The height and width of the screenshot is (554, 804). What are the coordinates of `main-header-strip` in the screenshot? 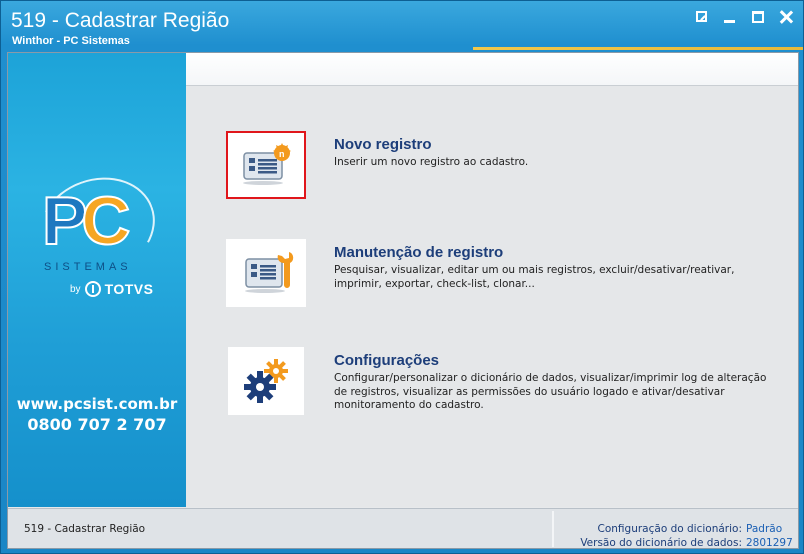 It's located at (492, 69).